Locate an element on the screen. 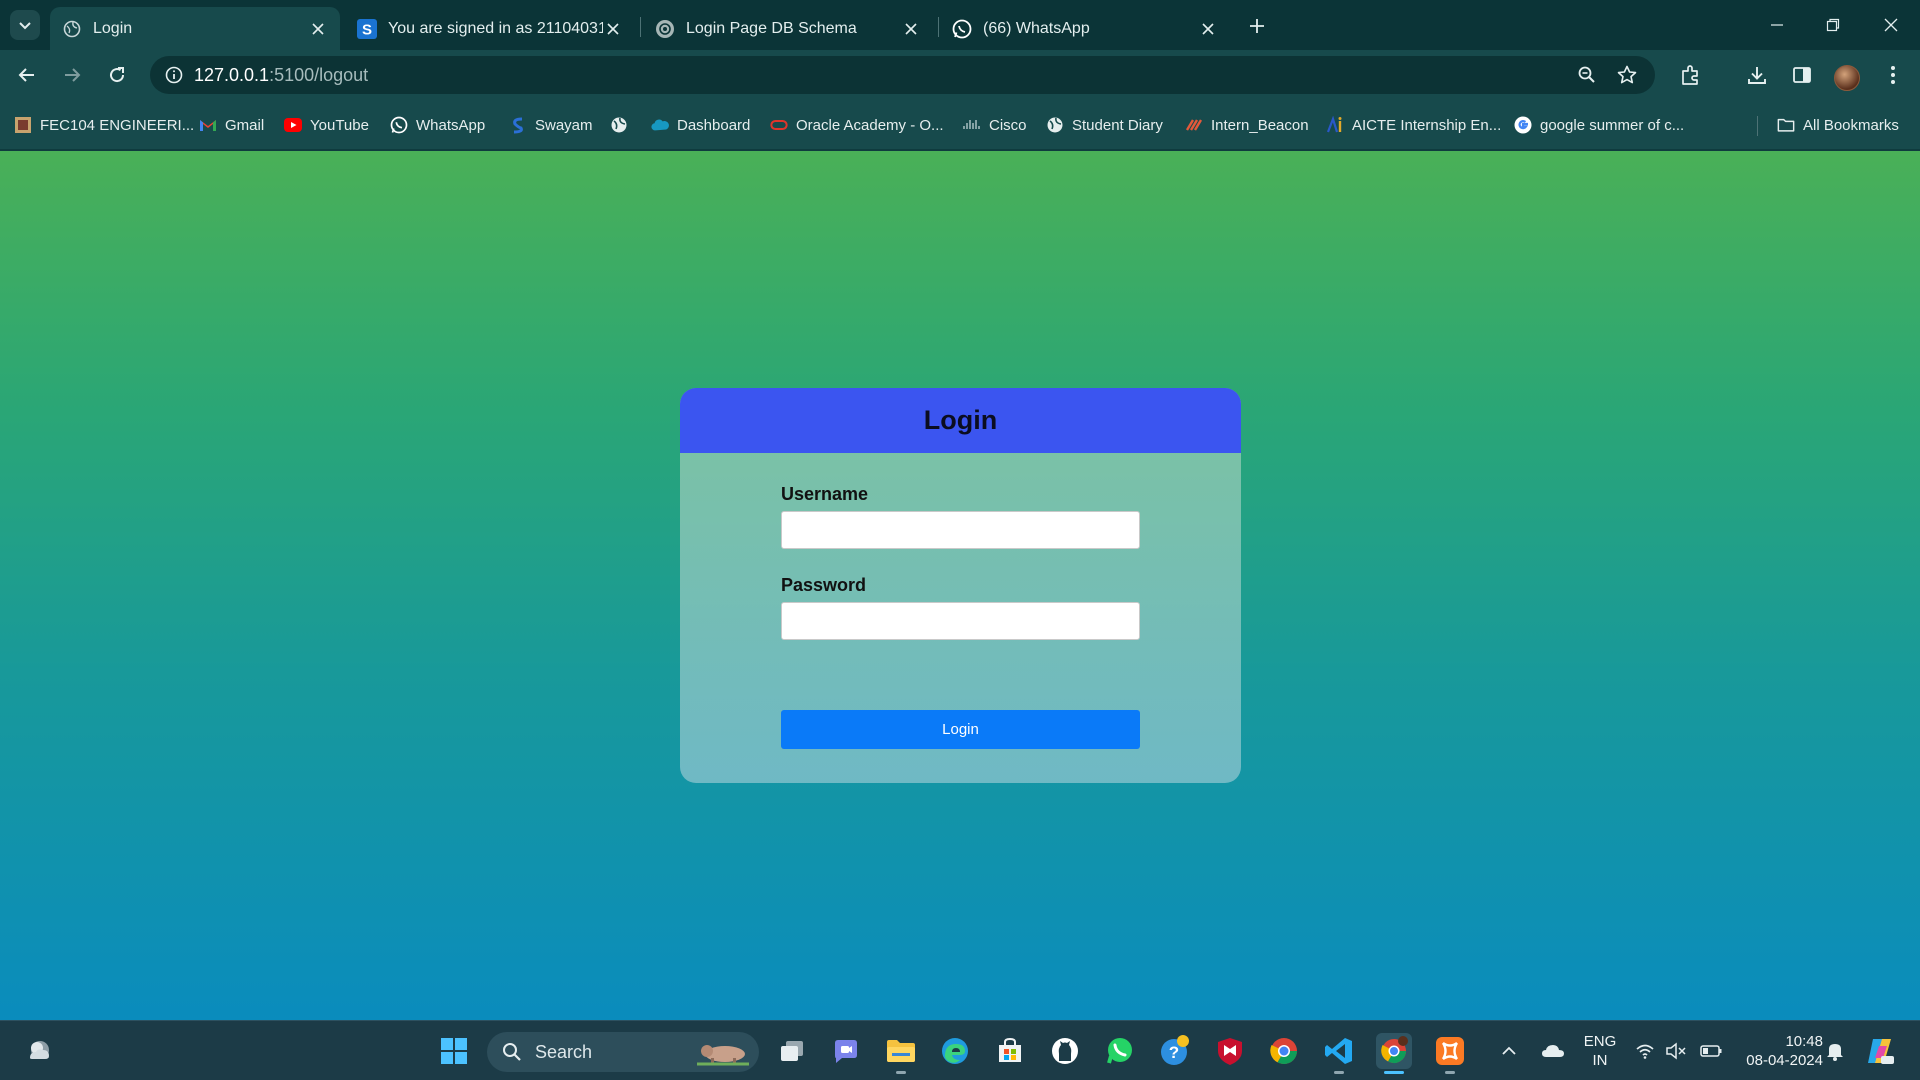 Image resolution: width=1920 pixels, height=1080 pixels. chevron-down-icon is located at coordinates (25, 26).